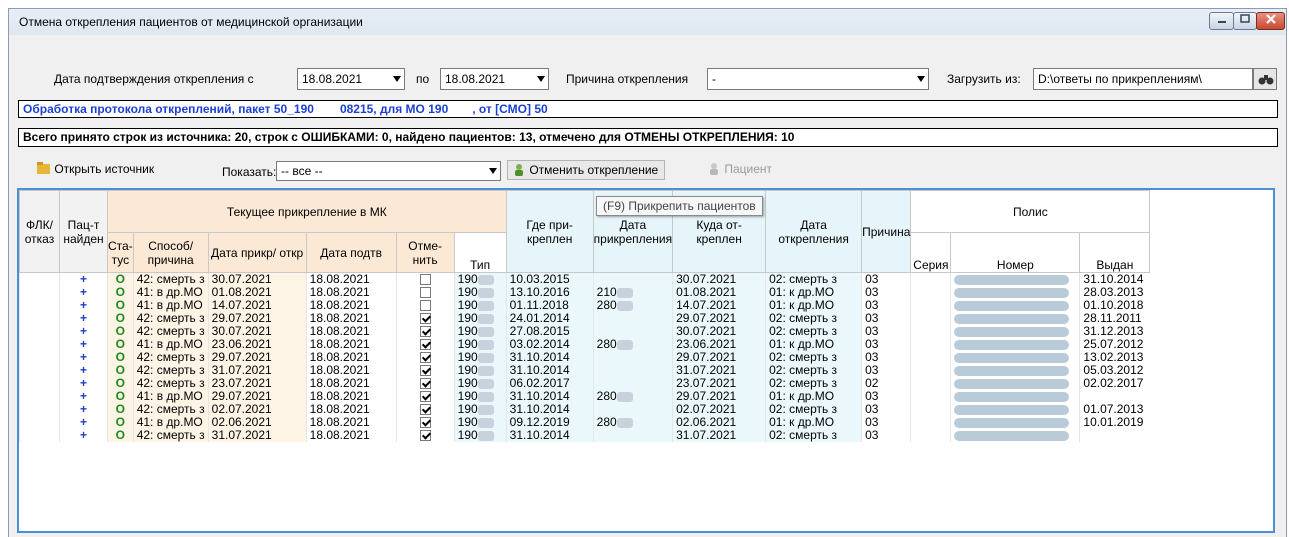  I want to click on col-date-att: Дата прикр/ откр, so click(257, 252).